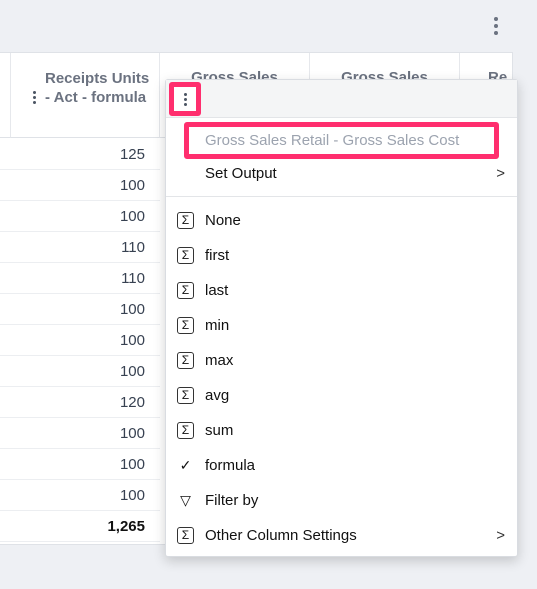 Image resolution: width=537 pixels, height=589 pixels. Describe the element at coordinates (223, 220) in the screenshot. I see `menu-item-label: None` at that location.